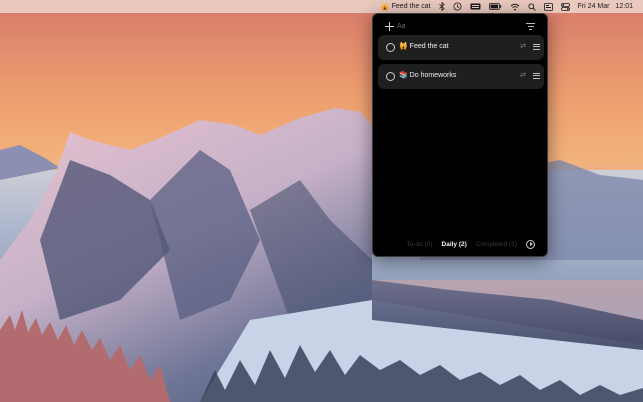  Describe the element at coordinates (461, 47) in the screenshot. I see `task-row: 🙀 Feed the cat ⇄` at that location.